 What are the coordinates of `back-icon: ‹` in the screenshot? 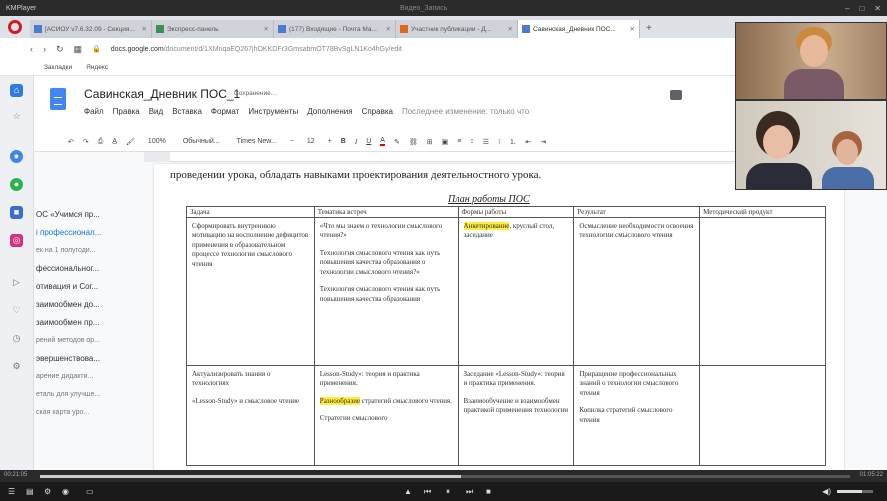 It's located at (31, 49).